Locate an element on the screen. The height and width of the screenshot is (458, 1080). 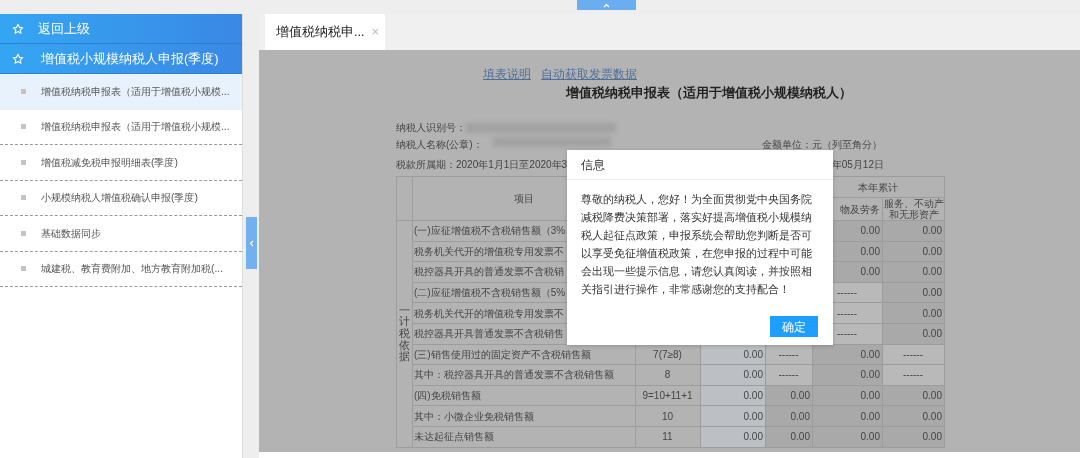
row-label: (一)应征增值税不含税销售额（3% is located at coordinates (490, 231).